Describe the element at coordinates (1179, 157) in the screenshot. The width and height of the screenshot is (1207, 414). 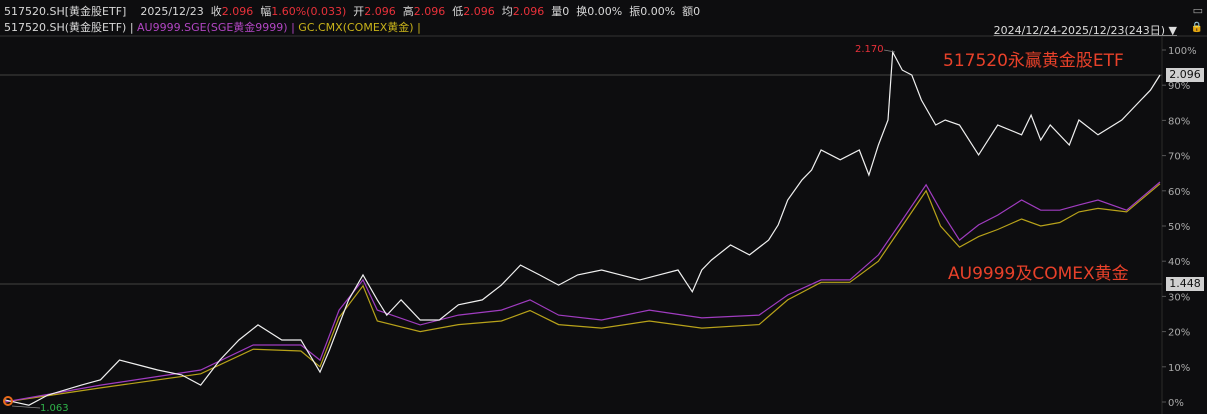
I see `y-tick-label: 70%` at that location.